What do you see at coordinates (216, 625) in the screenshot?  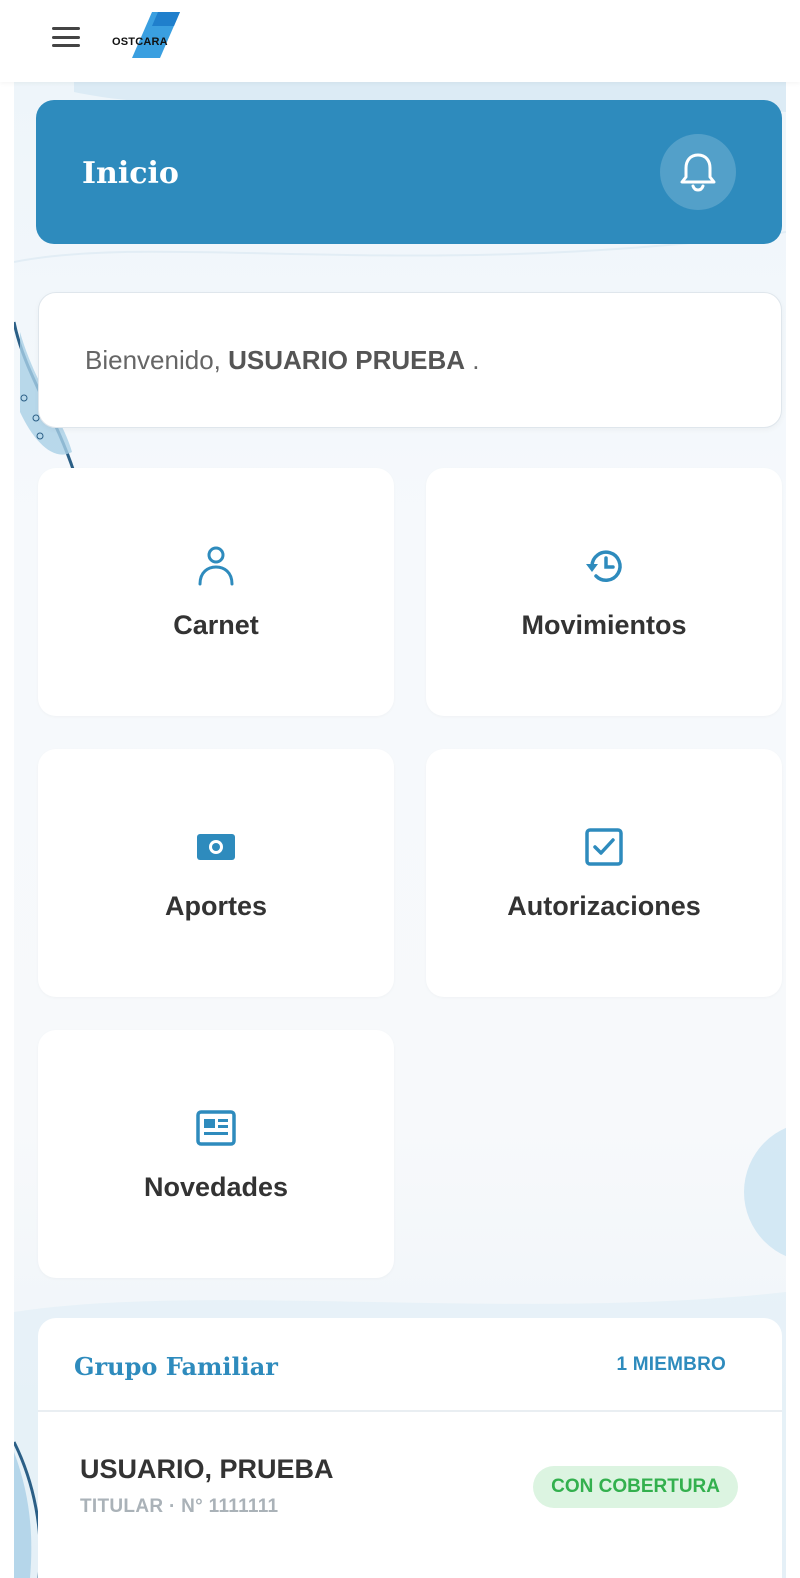 I see `tile-label: Carnet` at bounding box center [216, 625].